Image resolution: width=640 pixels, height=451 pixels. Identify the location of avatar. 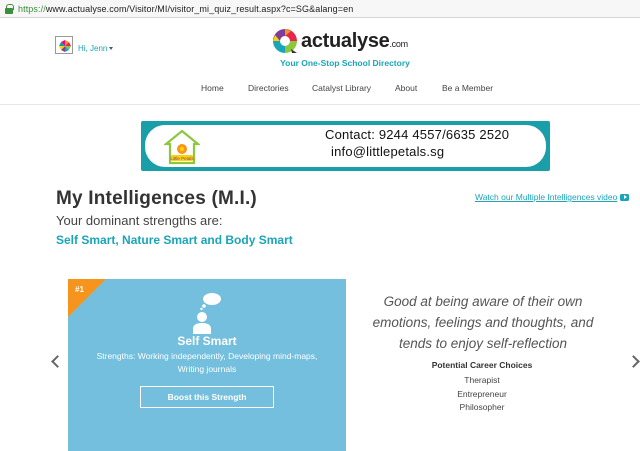
(64, 45).